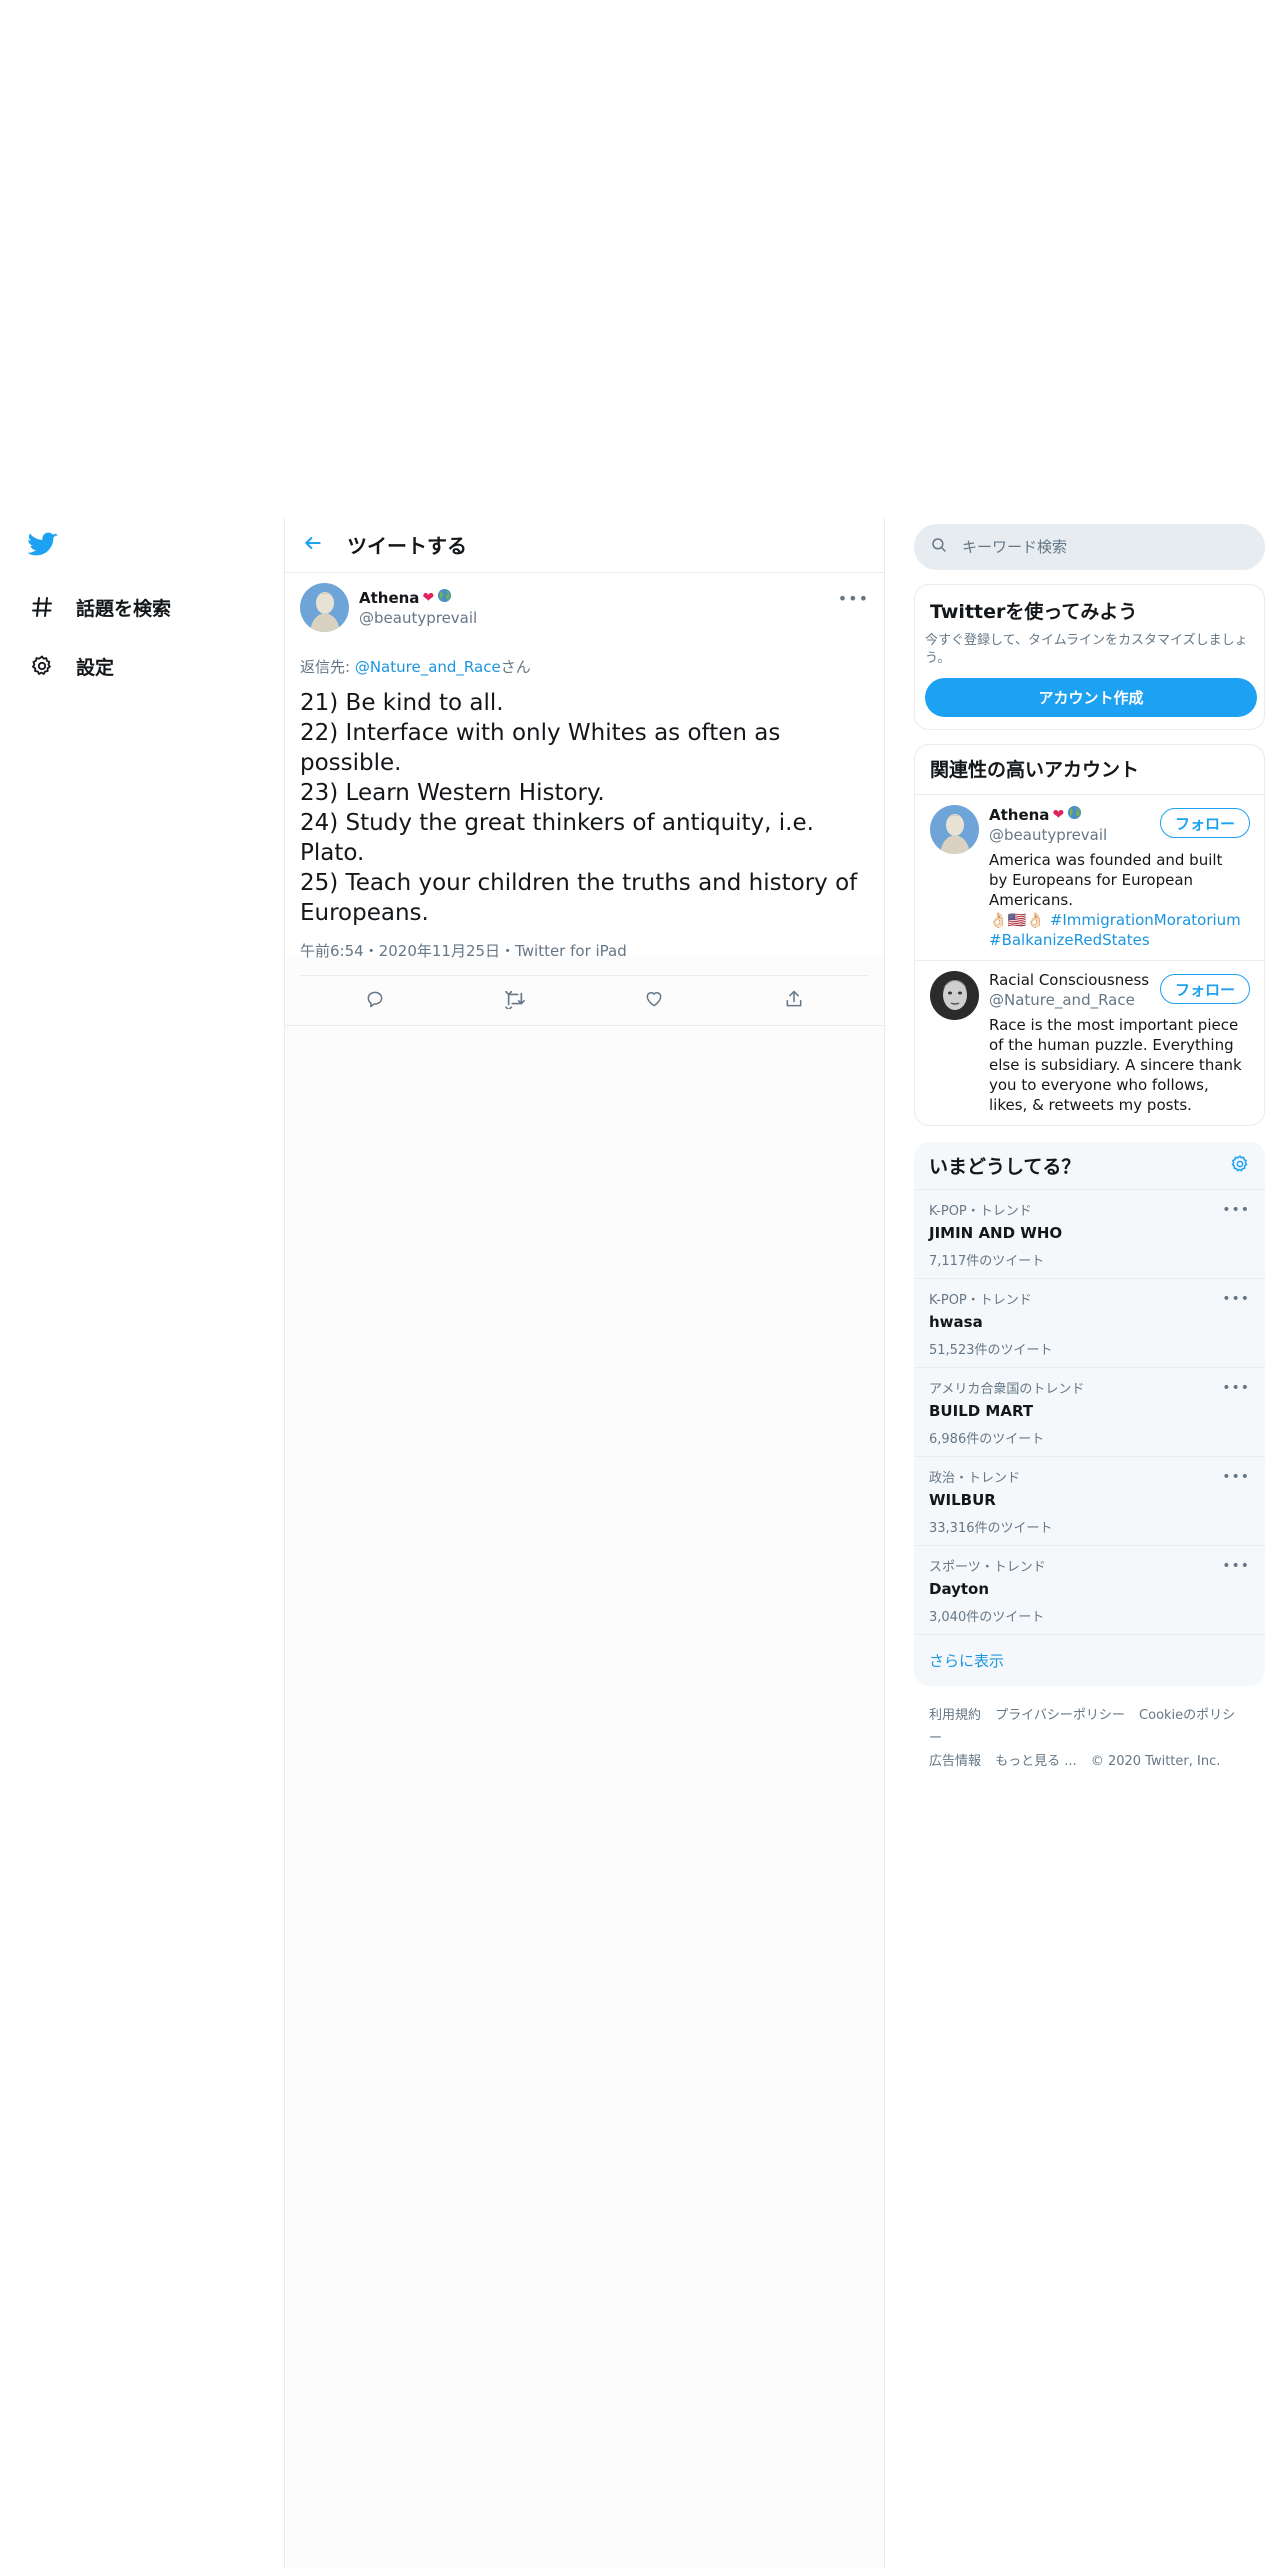 The width and height of the screenshot is (1284, 2568). What do you see at coordinates (515, 1001) in the screenshot?
I see `retweet-button` at bounding box center [515, 1001].